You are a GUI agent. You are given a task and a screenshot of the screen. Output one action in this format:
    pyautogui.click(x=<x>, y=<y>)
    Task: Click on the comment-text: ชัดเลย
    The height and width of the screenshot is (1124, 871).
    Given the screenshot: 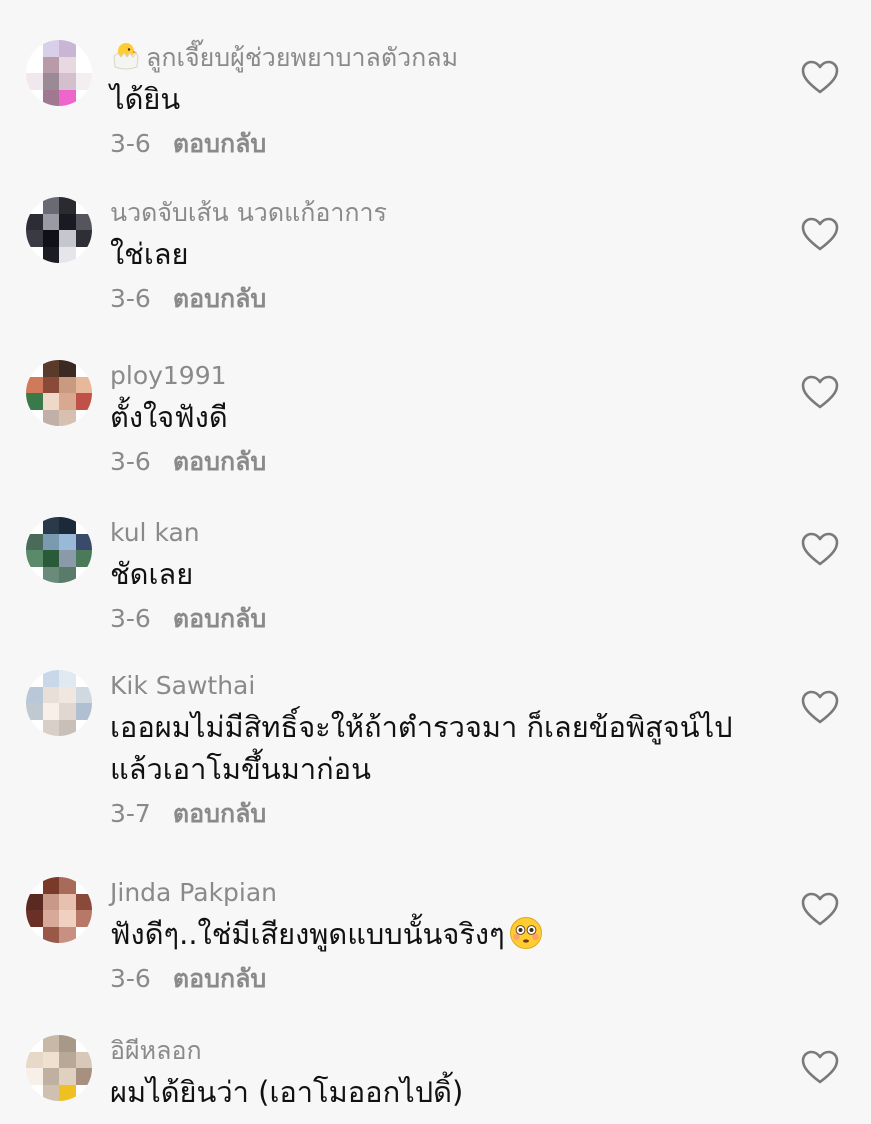 What is the action you would take?
    pyautogui.click(x=440, y=574)
    